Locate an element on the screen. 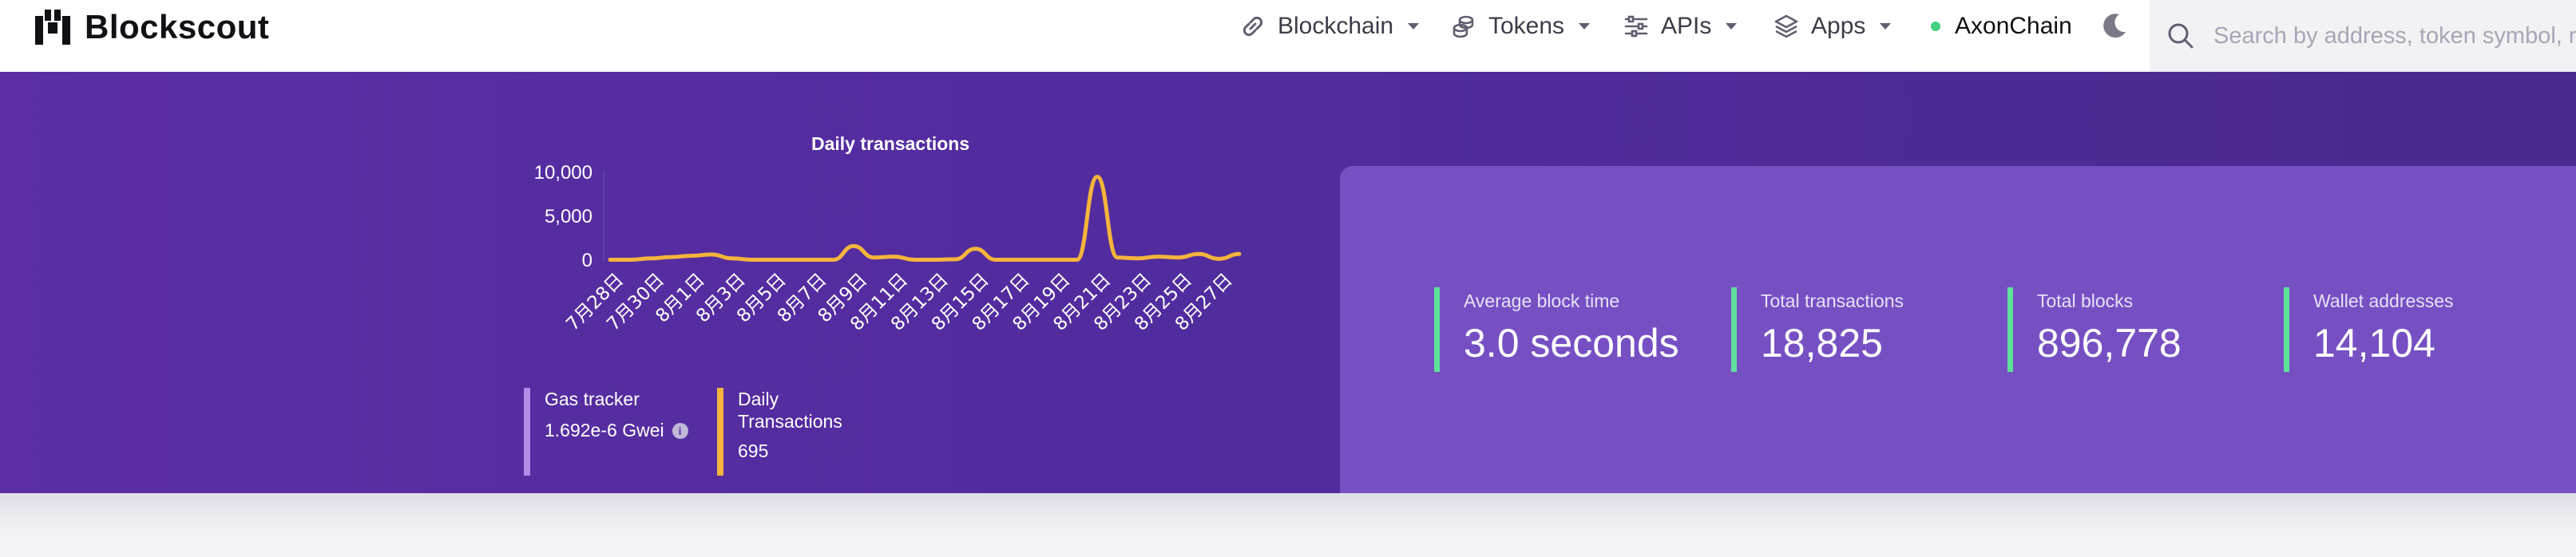  stat-value: 3.0 seconds is located at coordinates (1571, 343).